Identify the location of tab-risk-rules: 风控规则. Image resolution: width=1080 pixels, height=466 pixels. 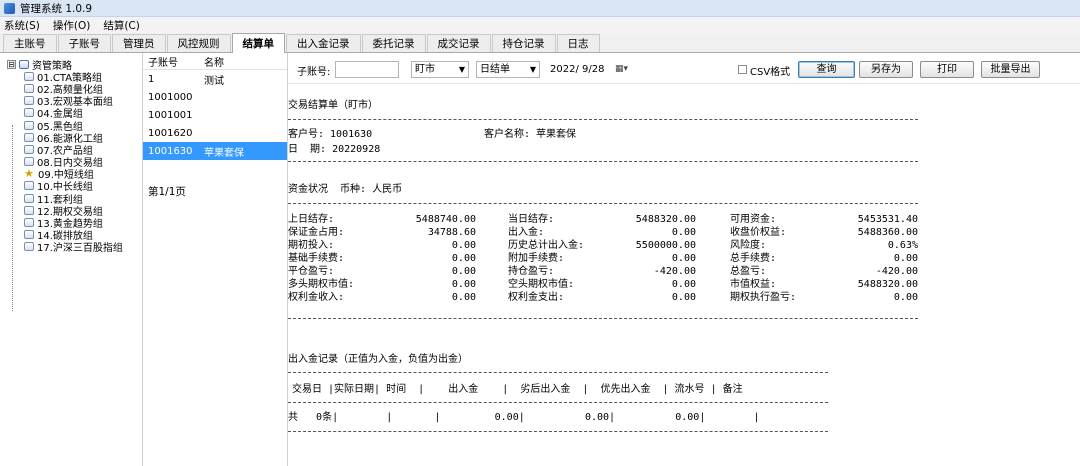
(198, 43).